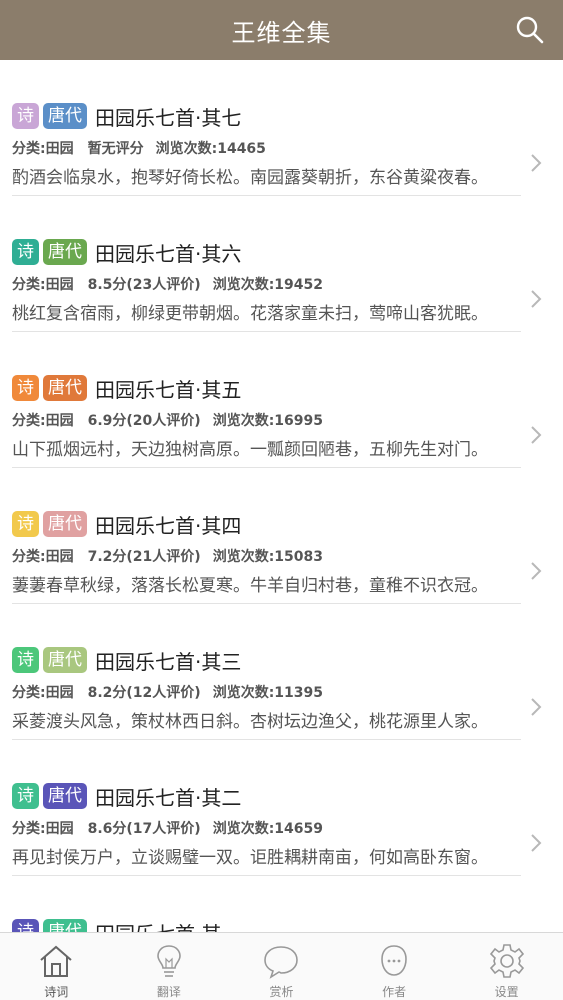 The width and height of the screenshot is (563, 1000). Describe the element at coordinates (506, 961) in the screenshot. I see `gear-icon` at that location.